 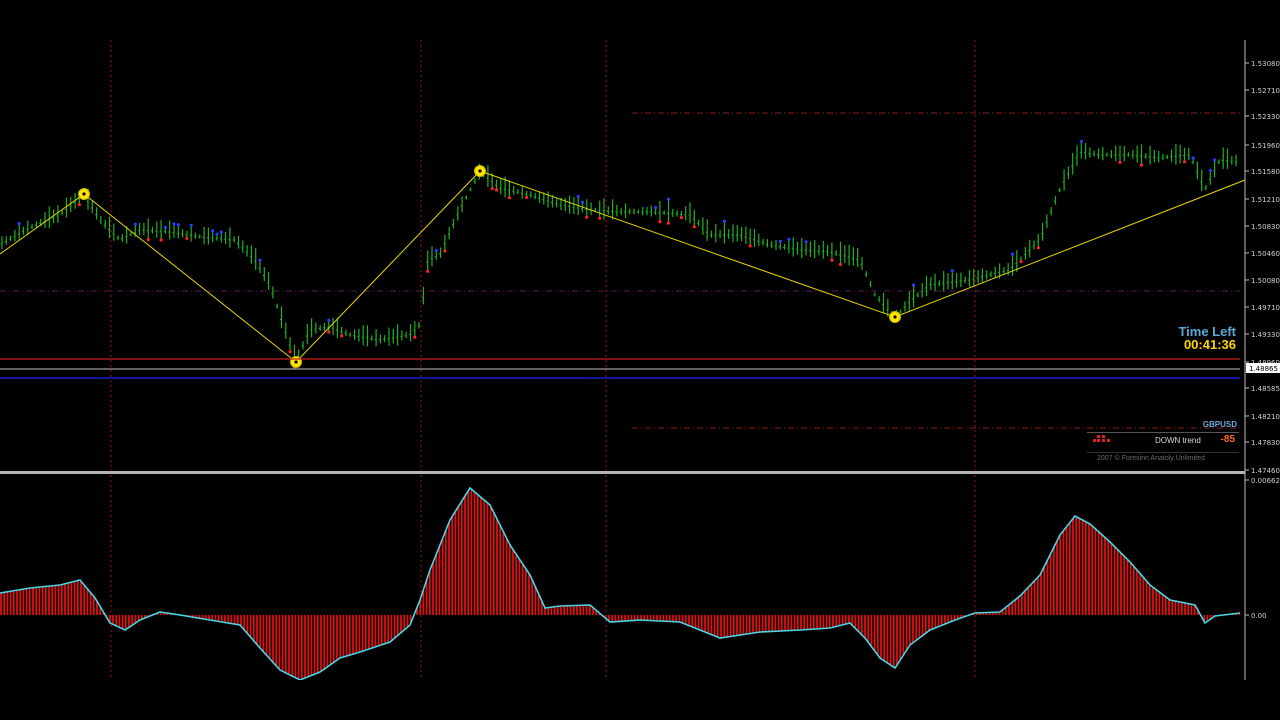 I want to click on price-axis-label: 1.49330, so click(x=1265, y=335).